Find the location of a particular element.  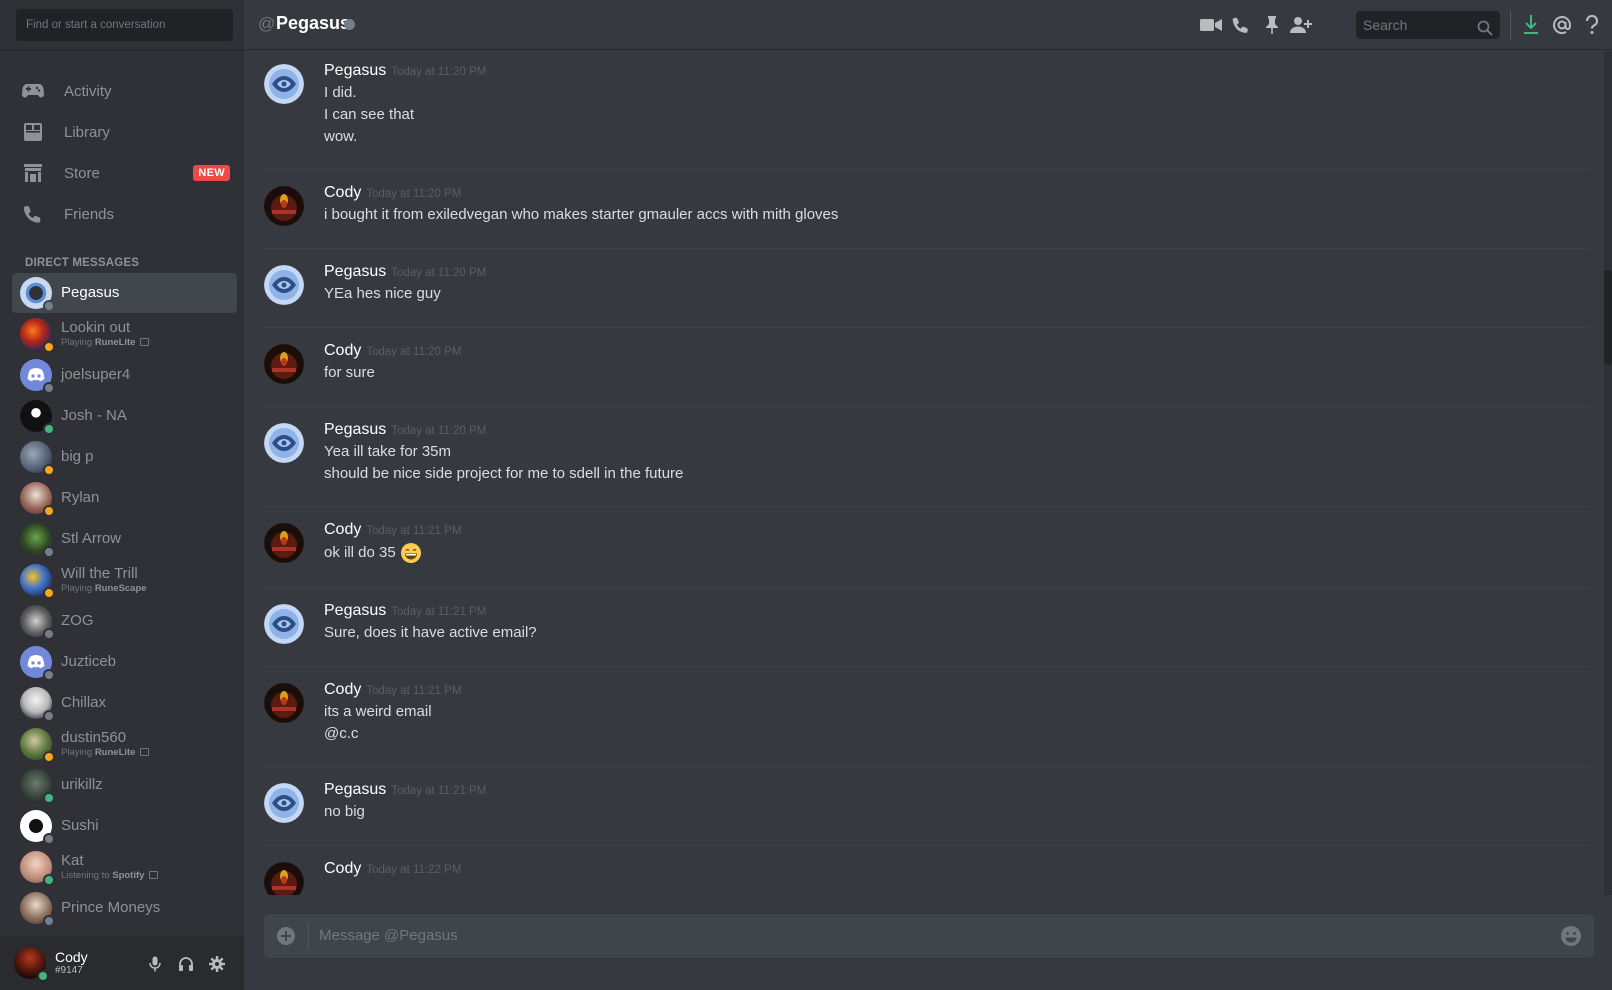

dm-text: Kat Listening to Spotify is located at coordinates (110, 867).